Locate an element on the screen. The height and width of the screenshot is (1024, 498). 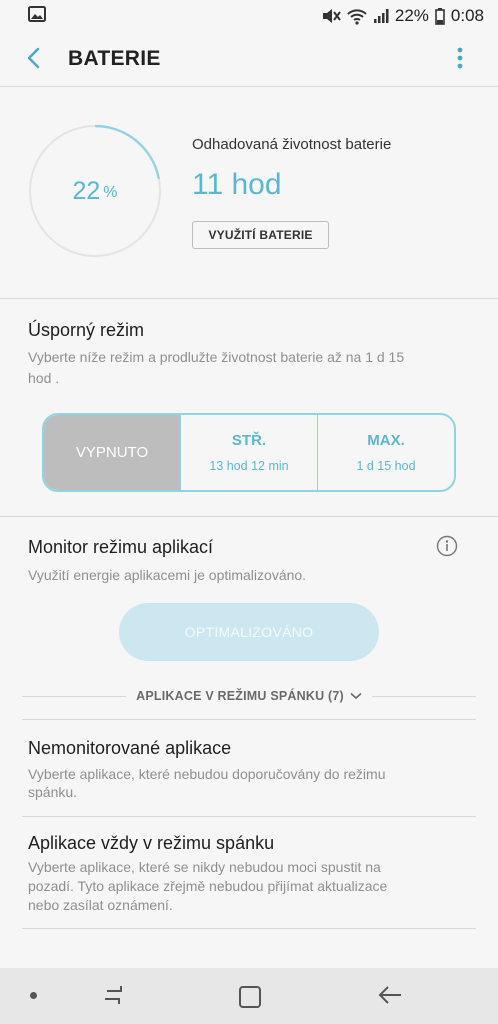
app-monitor-title: Monitor režimu aplikací is located at coordinates (121, 547).